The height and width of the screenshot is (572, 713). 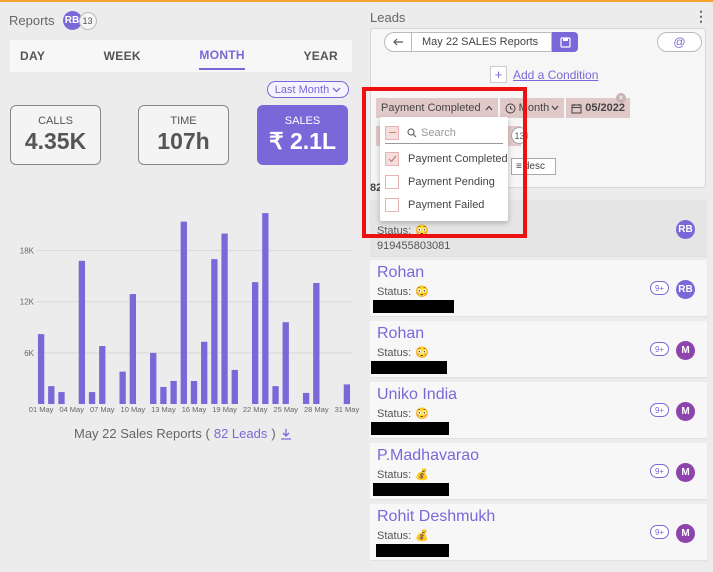 I want to click on filter-chip-period-label: Month, so click(x=534, y=108).